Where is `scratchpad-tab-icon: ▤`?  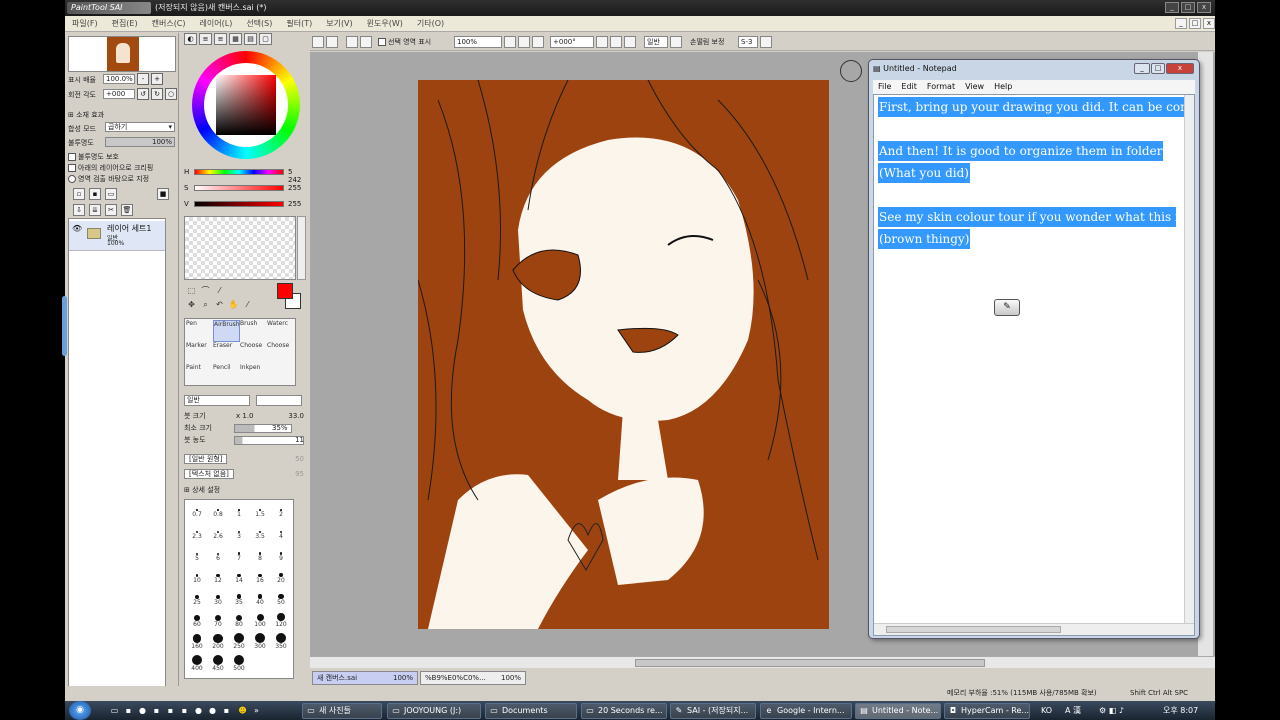 scratchpad-tab-icon: ▤ is located at coordinates (250, 39).